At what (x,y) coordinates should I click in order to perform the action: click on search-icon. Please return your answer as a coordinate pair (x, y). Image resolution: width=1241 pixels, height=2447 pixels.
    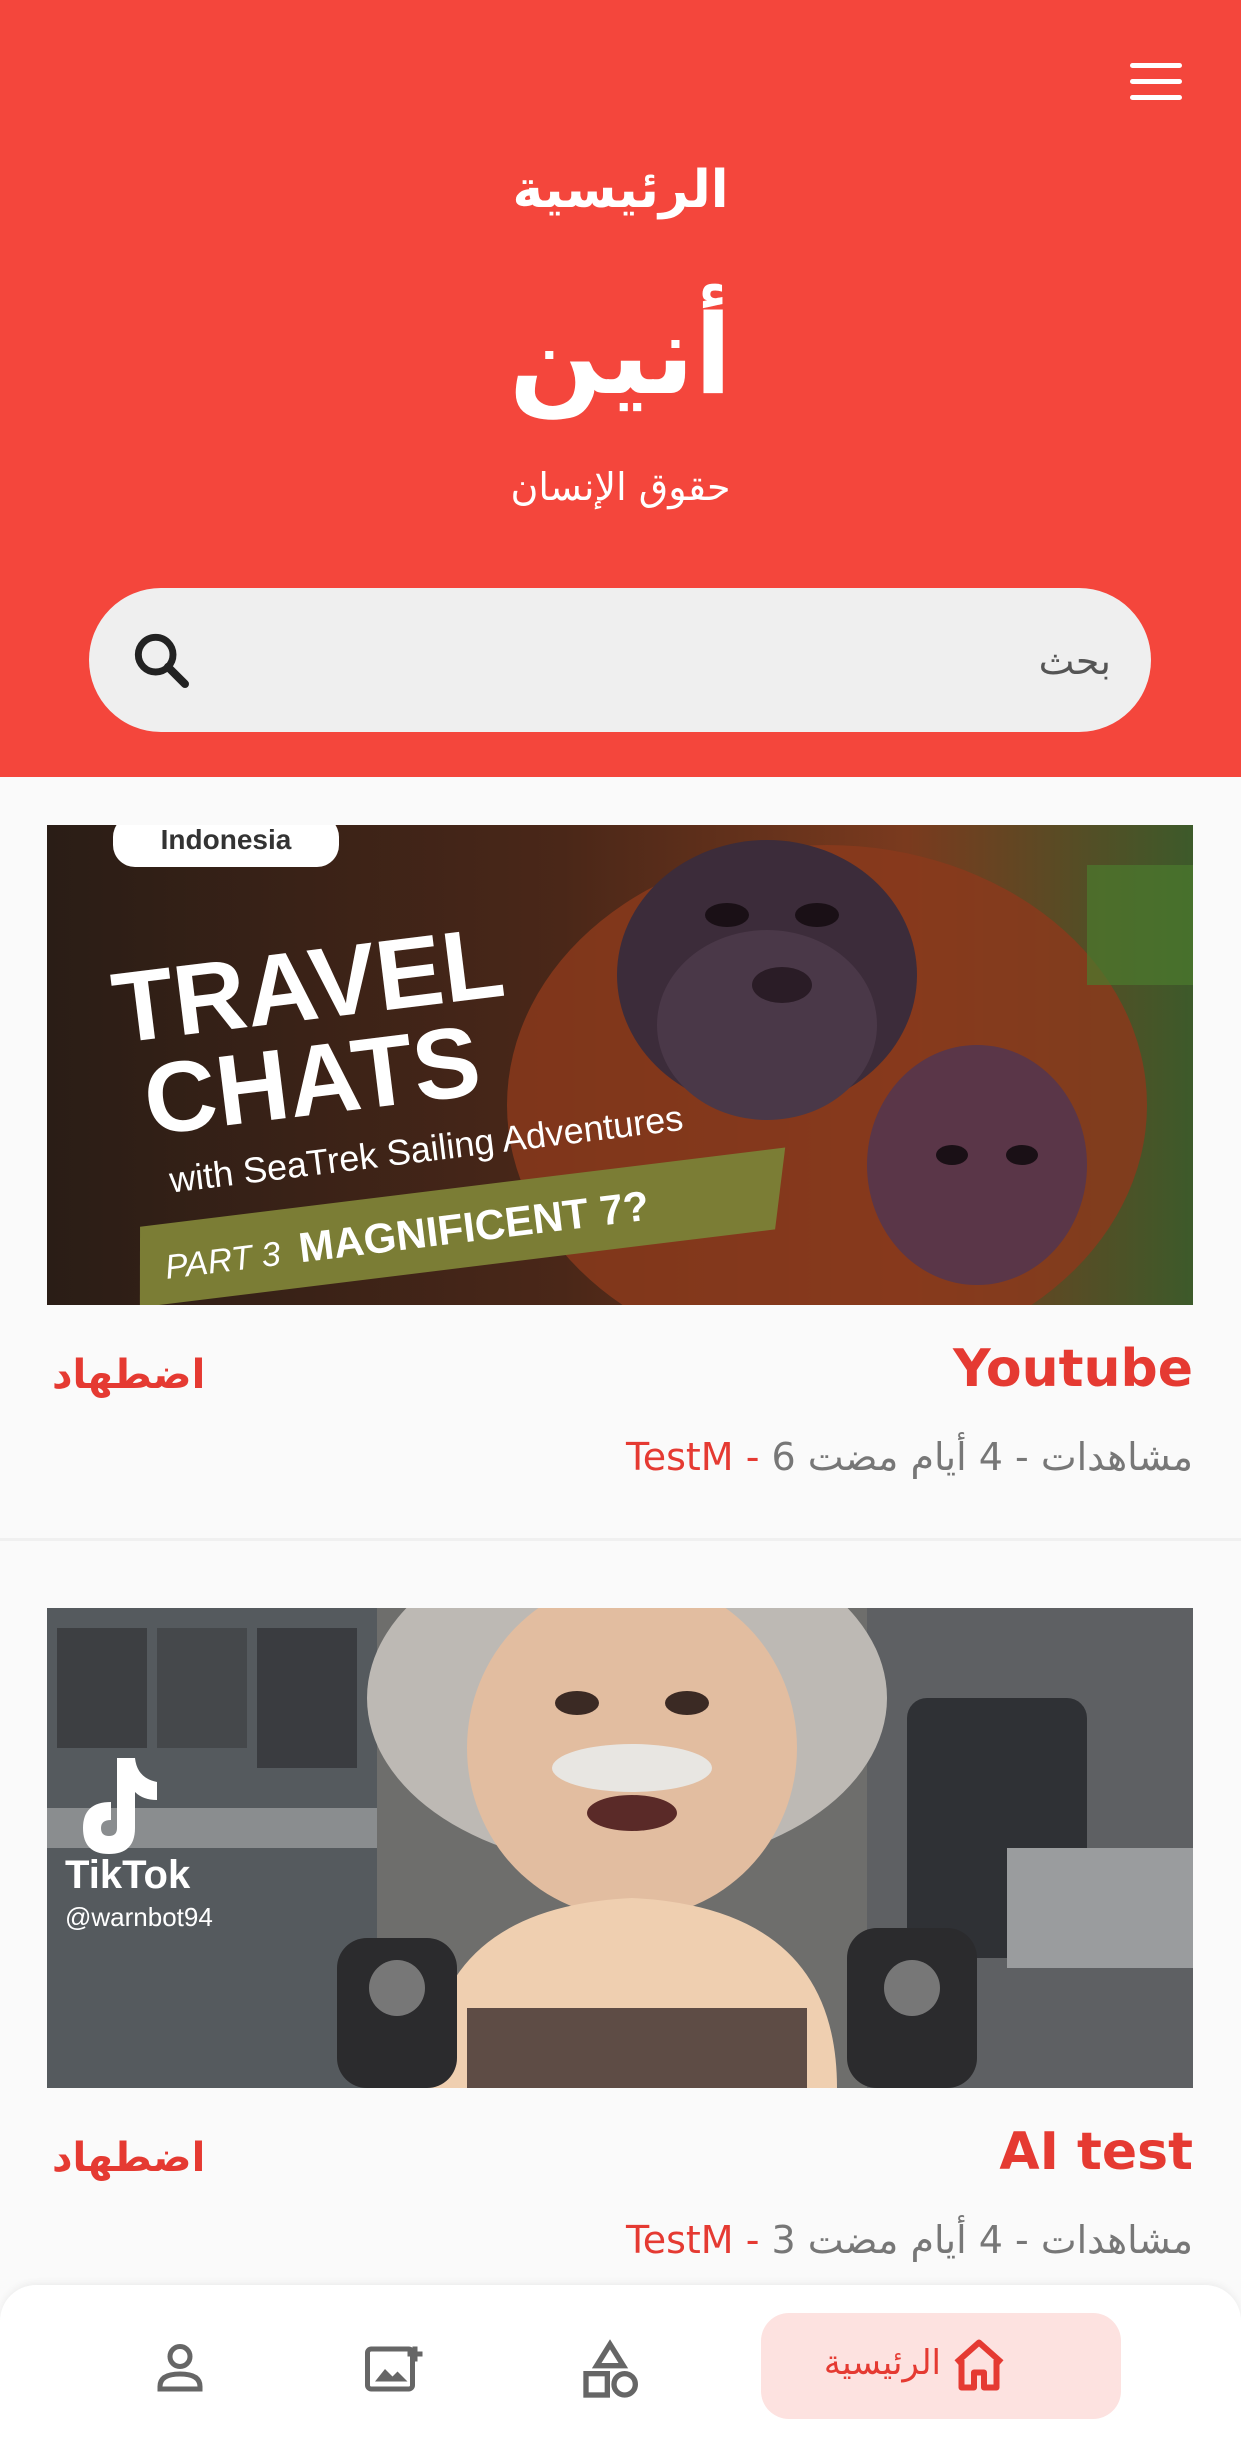
    Looking at the image, I should click on (161, 660).